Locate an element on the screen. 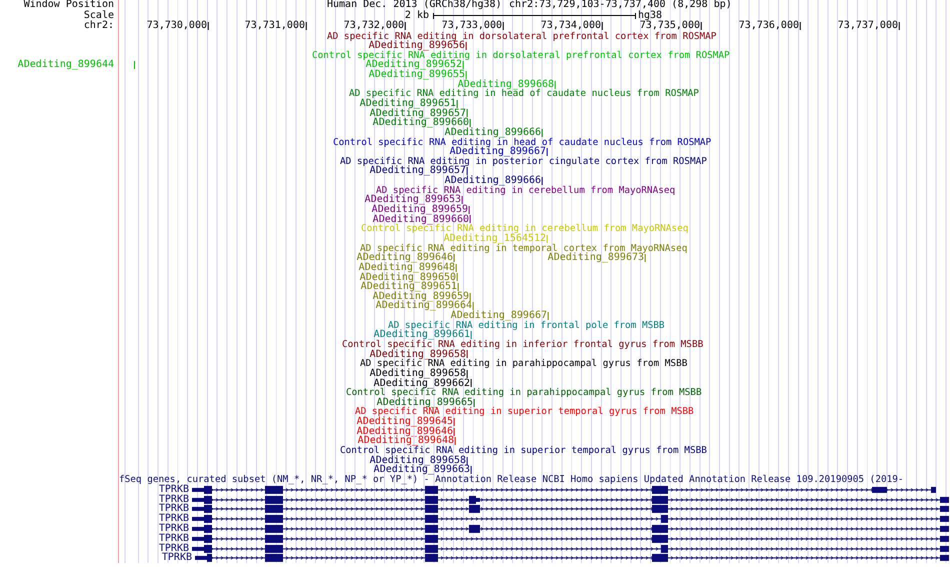 The height and width of the screenshot is (567, 950). feature-label: ADediting_899664 is located at coordinates (424, 306).